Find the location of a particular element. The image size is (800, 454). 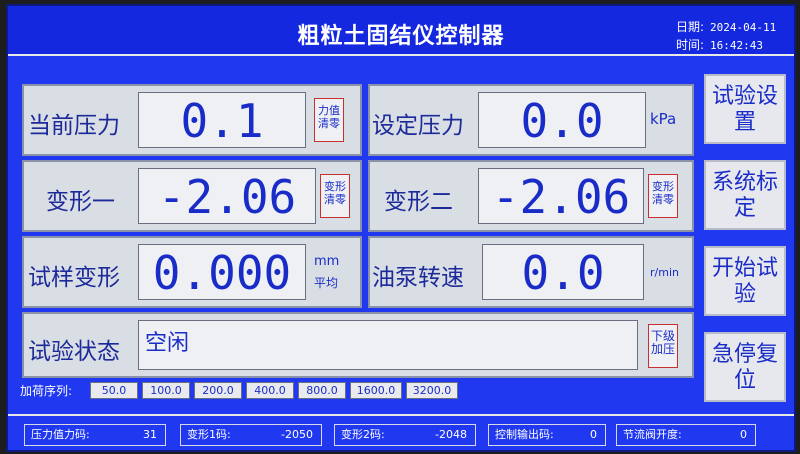

deform2-code-label: 变形2码: is located at coordinates (363, 434).